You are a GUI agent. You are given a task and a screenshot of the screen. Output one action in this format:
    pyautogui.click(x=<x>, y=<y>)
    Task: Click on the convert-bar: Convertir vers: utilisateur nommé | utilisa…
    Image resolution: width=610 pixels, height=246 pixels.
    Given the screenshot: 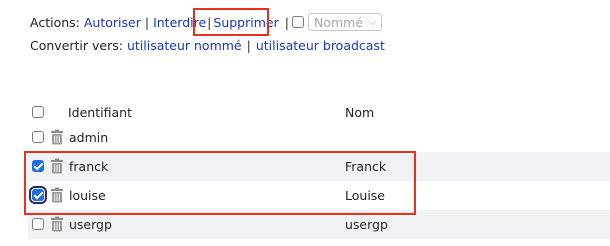 What is the action you would take?
    pyautogui.click(x=207, y=45)
    